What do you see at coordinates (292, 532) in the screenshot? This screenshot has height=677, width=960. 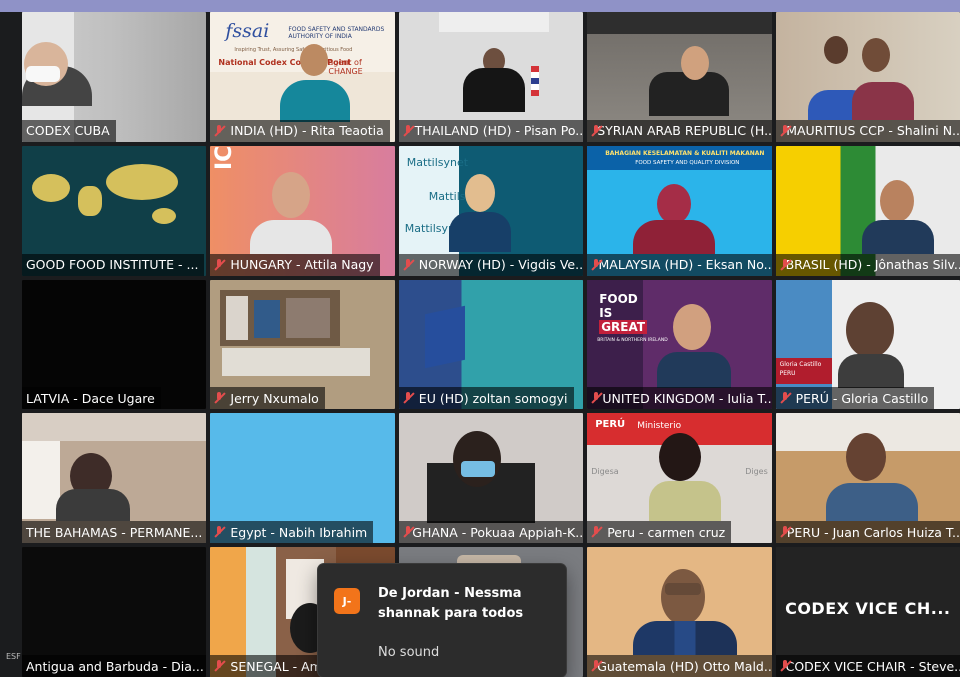 I see `participant-name: Egypt - Nabih Ibrahim` at bounding box center [292, 532].